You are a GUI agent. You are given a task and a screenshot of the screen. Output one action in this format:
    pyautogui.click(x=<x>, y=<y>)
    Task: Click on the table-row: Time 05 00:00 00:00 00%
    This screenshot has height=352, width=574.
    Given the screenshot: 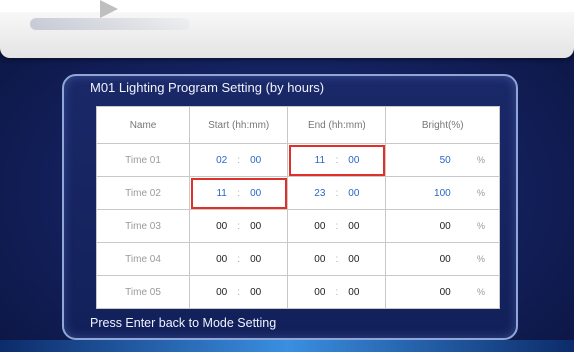 What is the action you would take?
    pyautogui.click(x=297, y=292)
    